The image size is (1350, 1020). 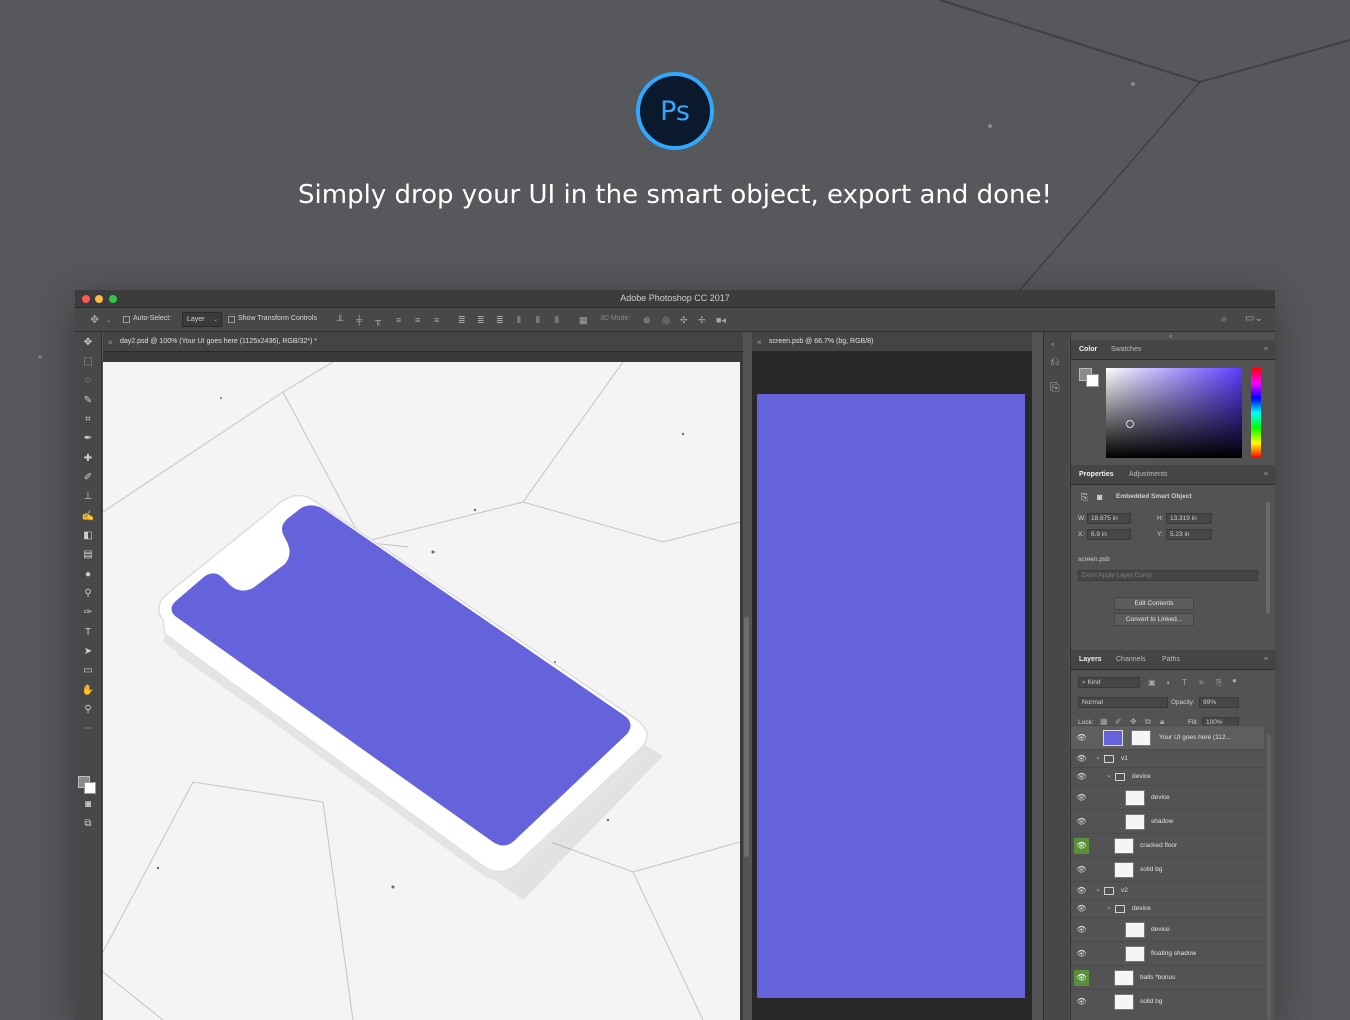 What do you see at coordinates (1090, 659) in the screenshot?
I see `tab-layers: Layers` at bounding box center [1090, 659].